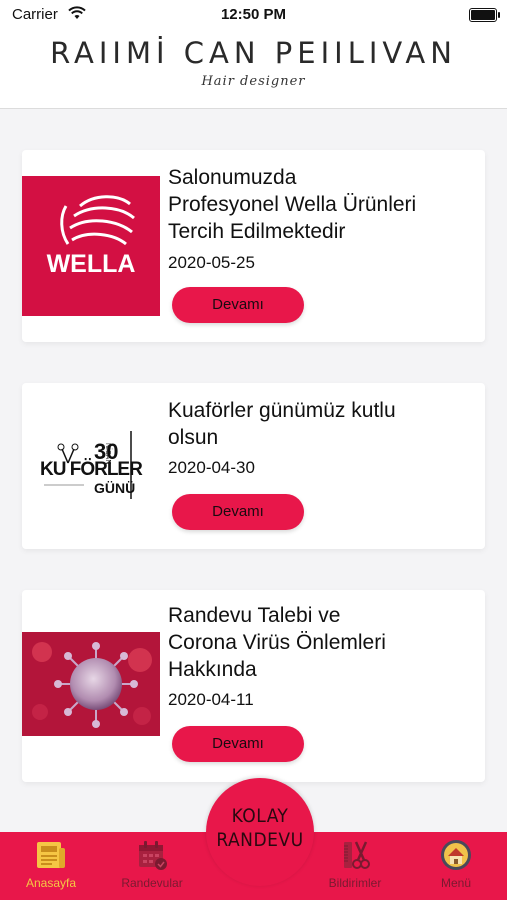 This screenshot has width=507, height=900. What do you see at coordinates (211, 262) in the screenshot?
I see `post-date: 2020-05-25` at bounding box center [211, 262].